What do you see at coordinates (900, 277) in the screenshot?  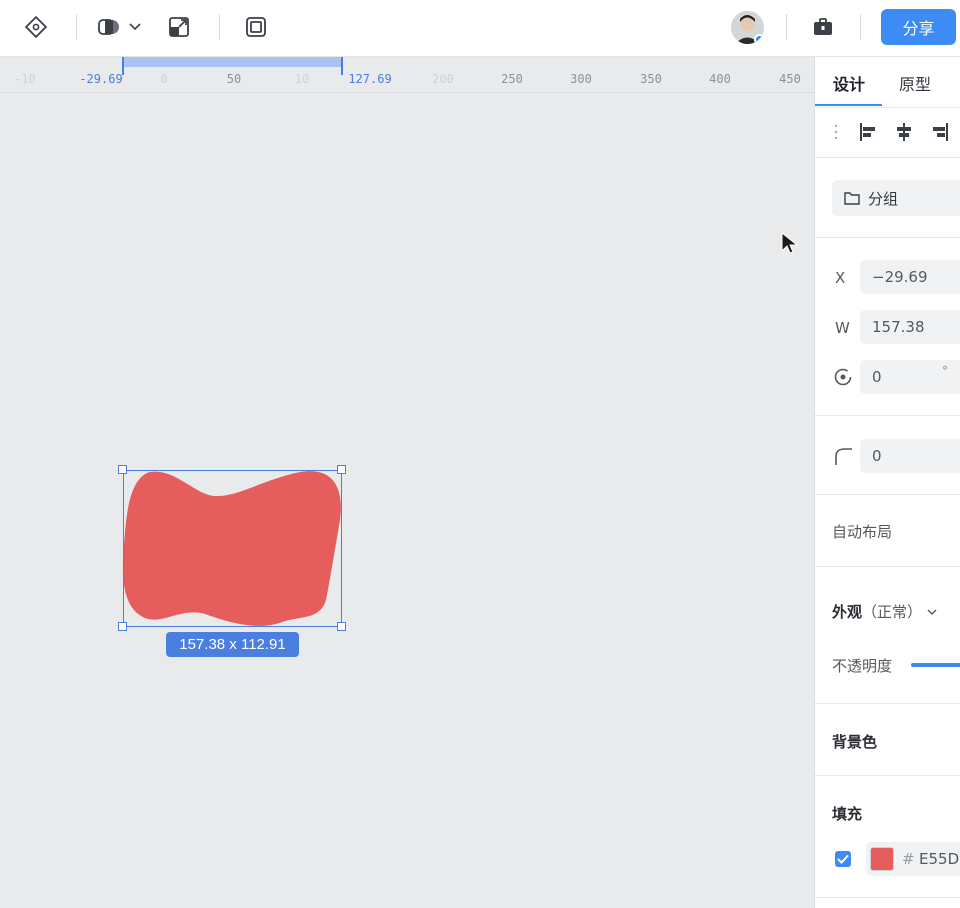 I see `x-value: −29.69` at bounding box center [900, 277].